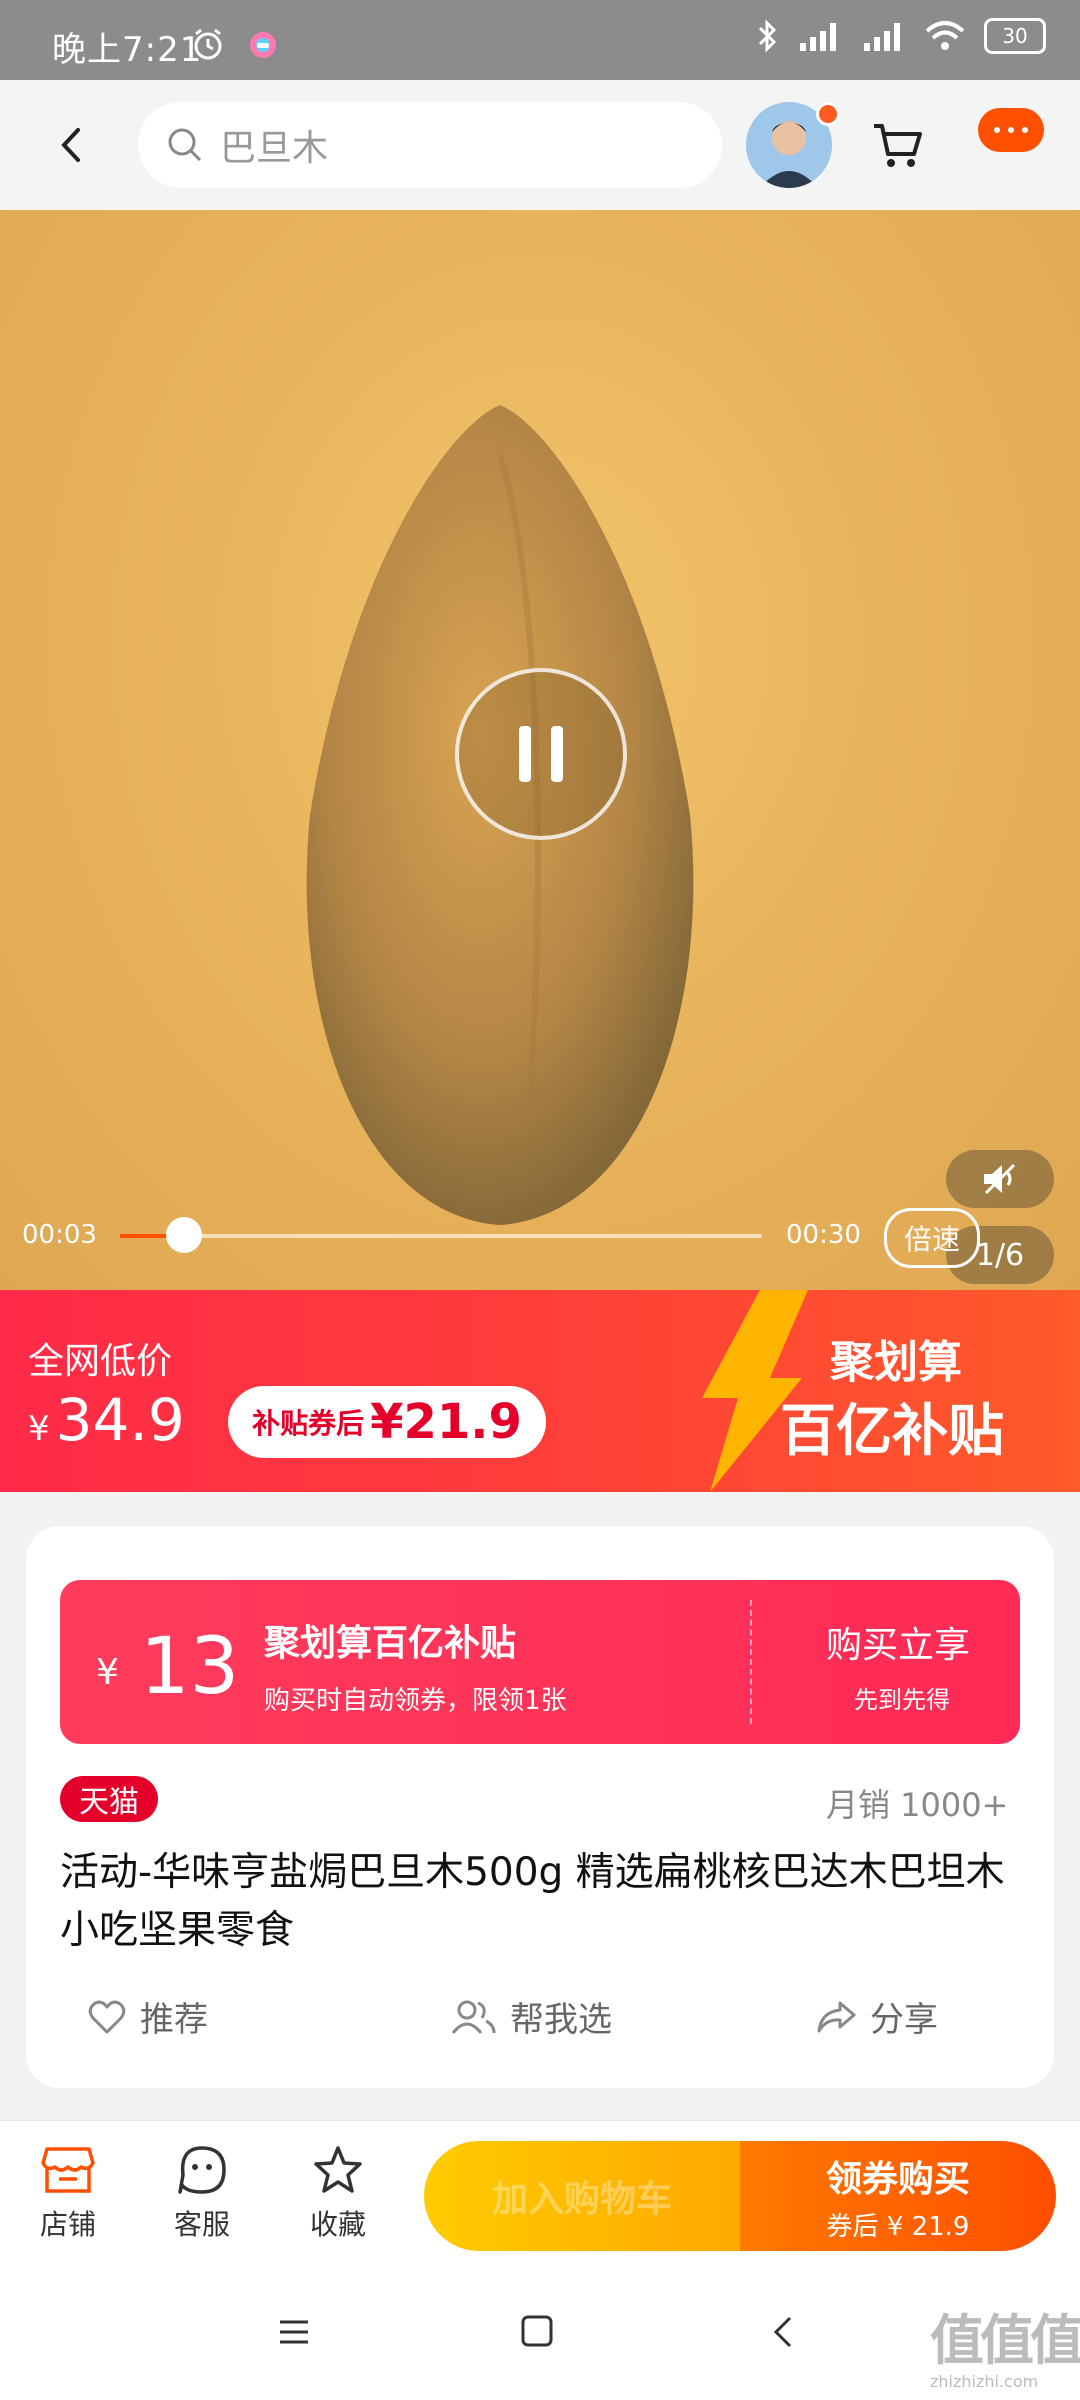  What do you see at coordinates (525, 754) in the screenshot?
I see `pause-bar-left` at bounding box center [525, 754].